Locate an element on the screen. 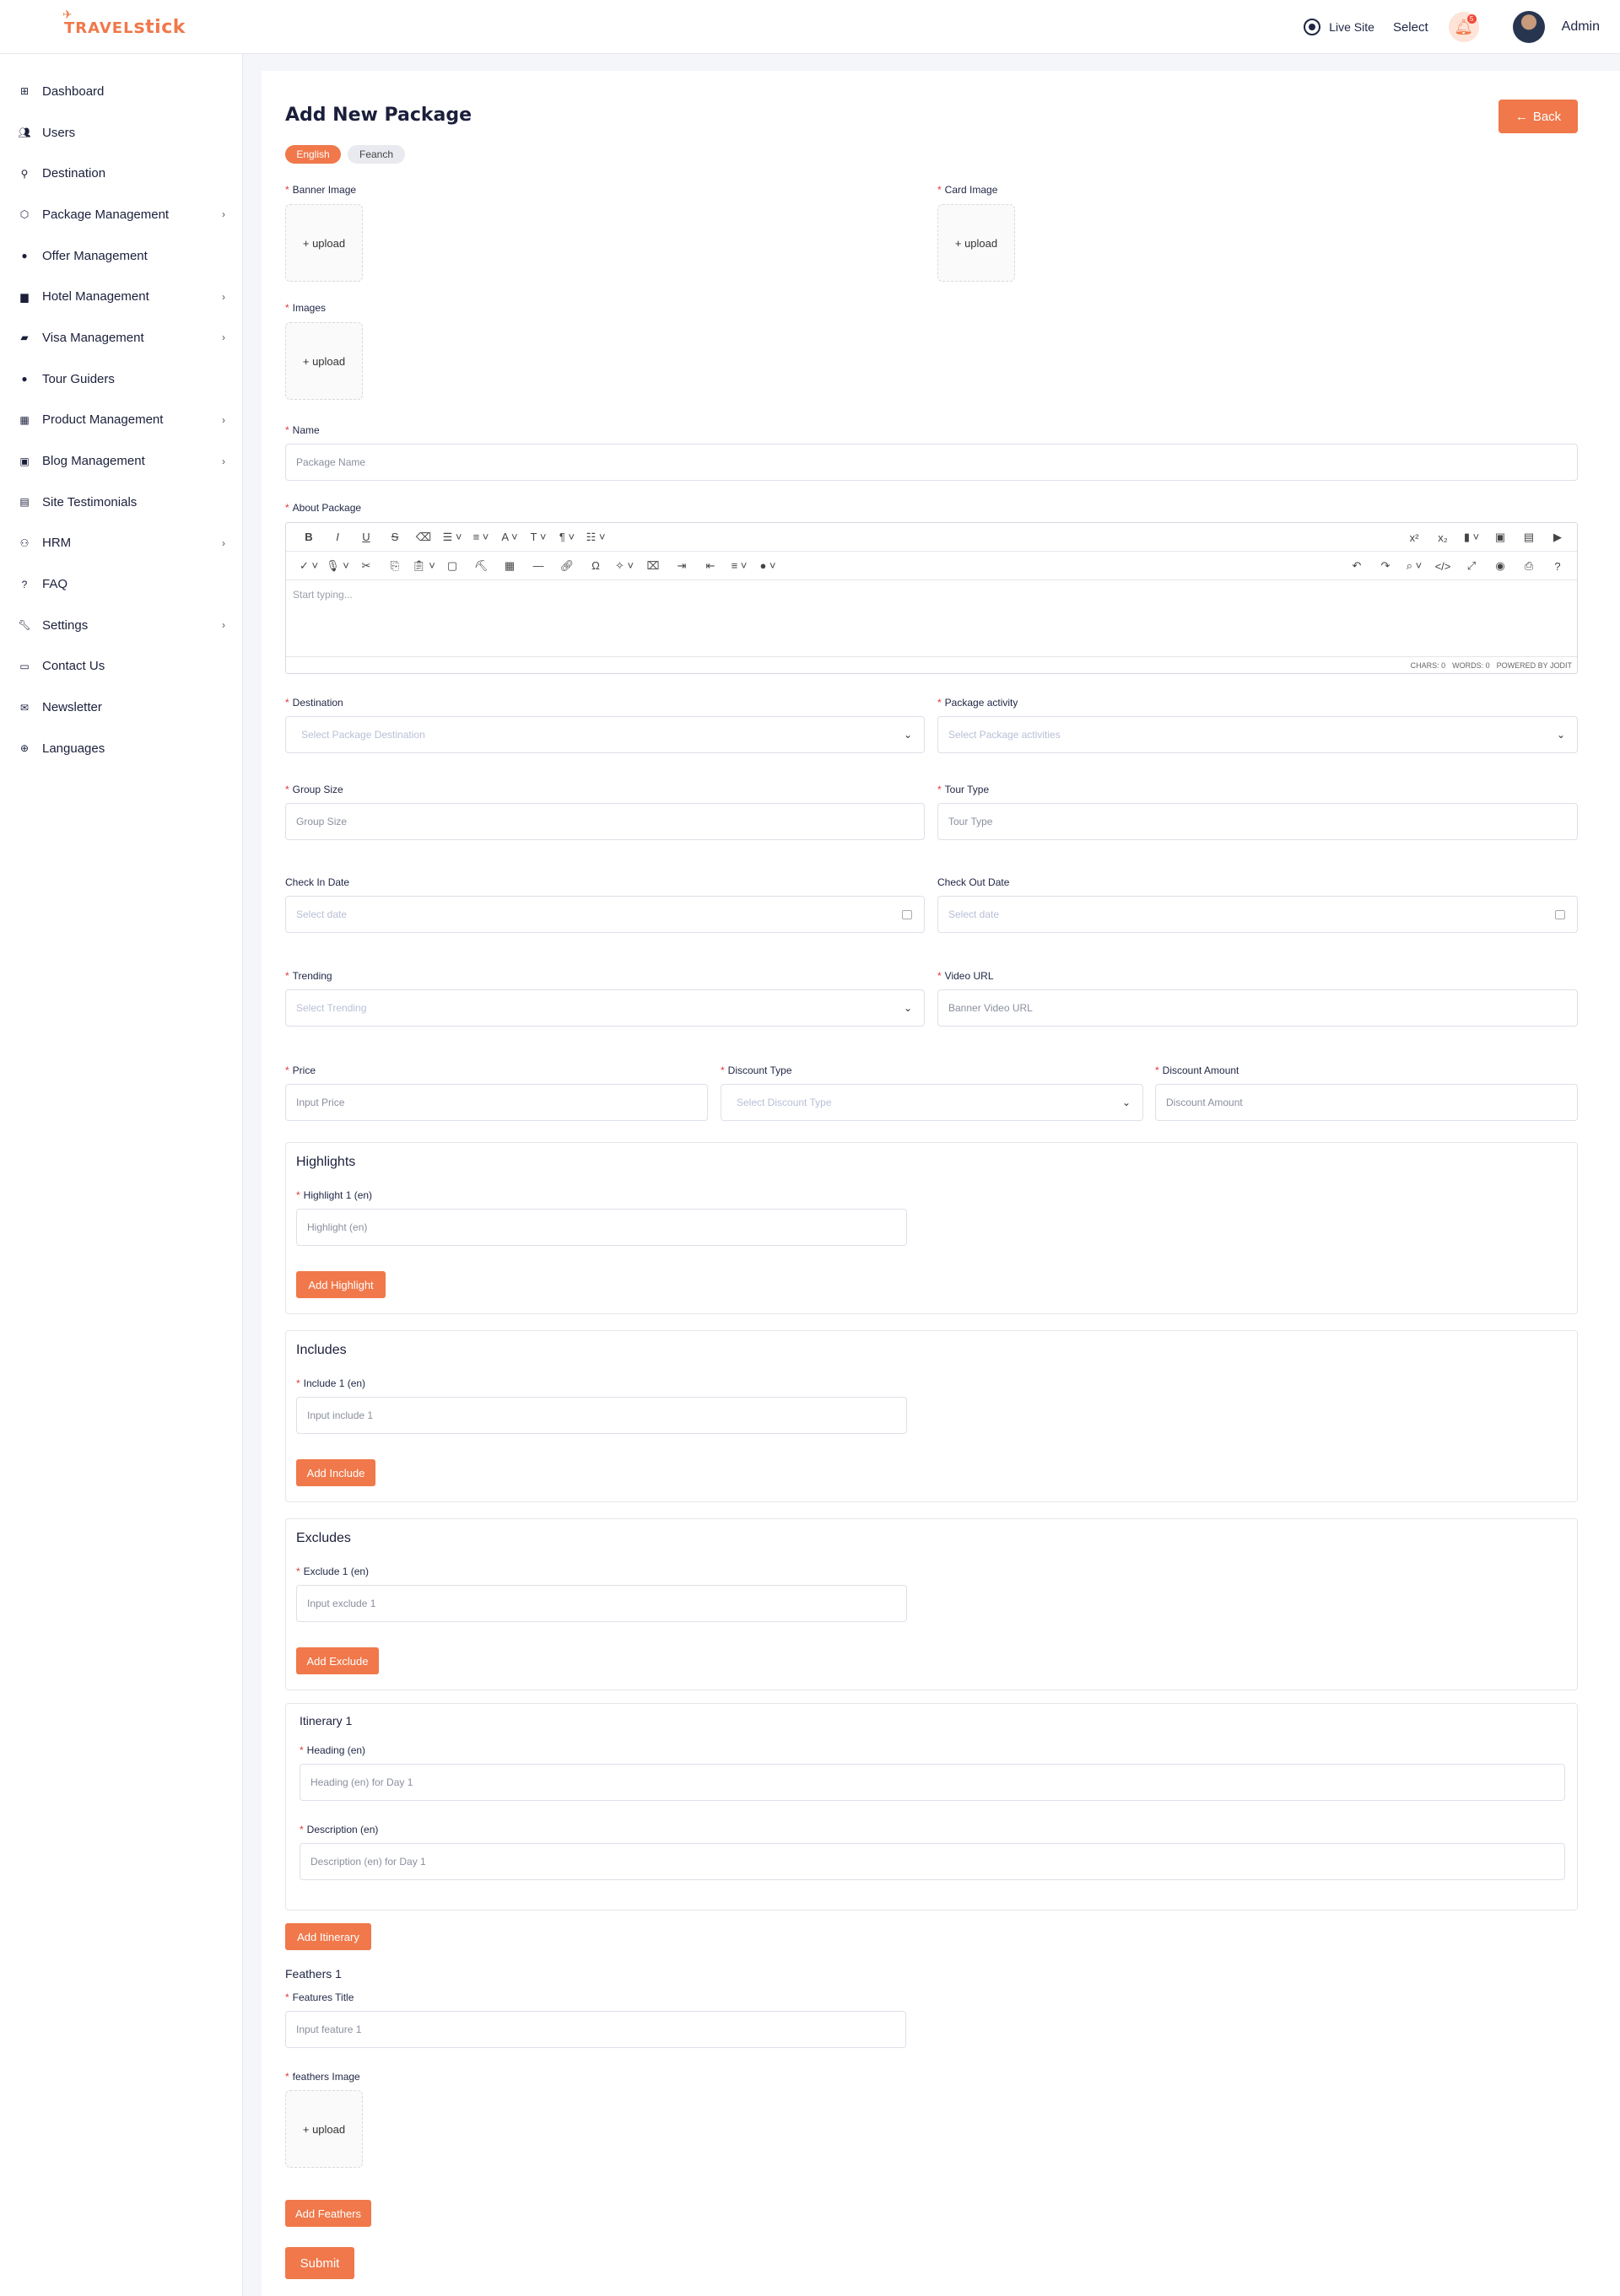 This screenshot has width=1620, height=2296. preview-icon: ◉ is located at coordinates (1500, 566).